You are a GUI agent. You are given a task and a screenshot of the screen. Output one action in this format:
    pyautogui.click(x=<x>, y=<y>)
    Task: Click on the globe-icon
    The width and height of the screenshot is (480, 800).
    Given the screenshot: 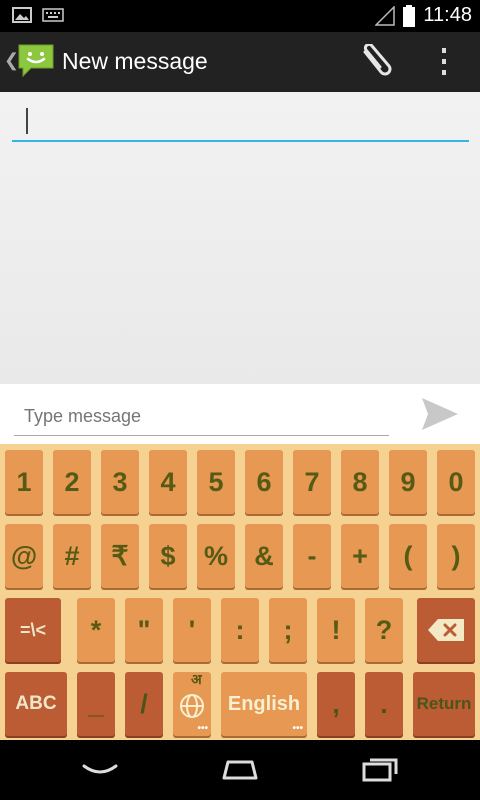 What is the action you would take?
    pyautogui.click(x=192, y=706)
    